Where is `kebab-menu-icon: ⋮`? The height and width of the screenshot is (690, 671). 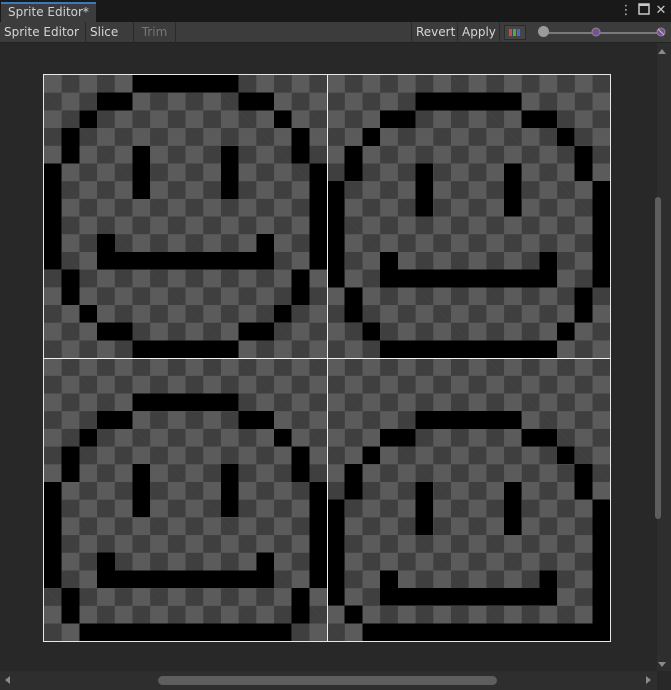
kebab-menu-icon: ⋮ is located at coordinates (626, 11).